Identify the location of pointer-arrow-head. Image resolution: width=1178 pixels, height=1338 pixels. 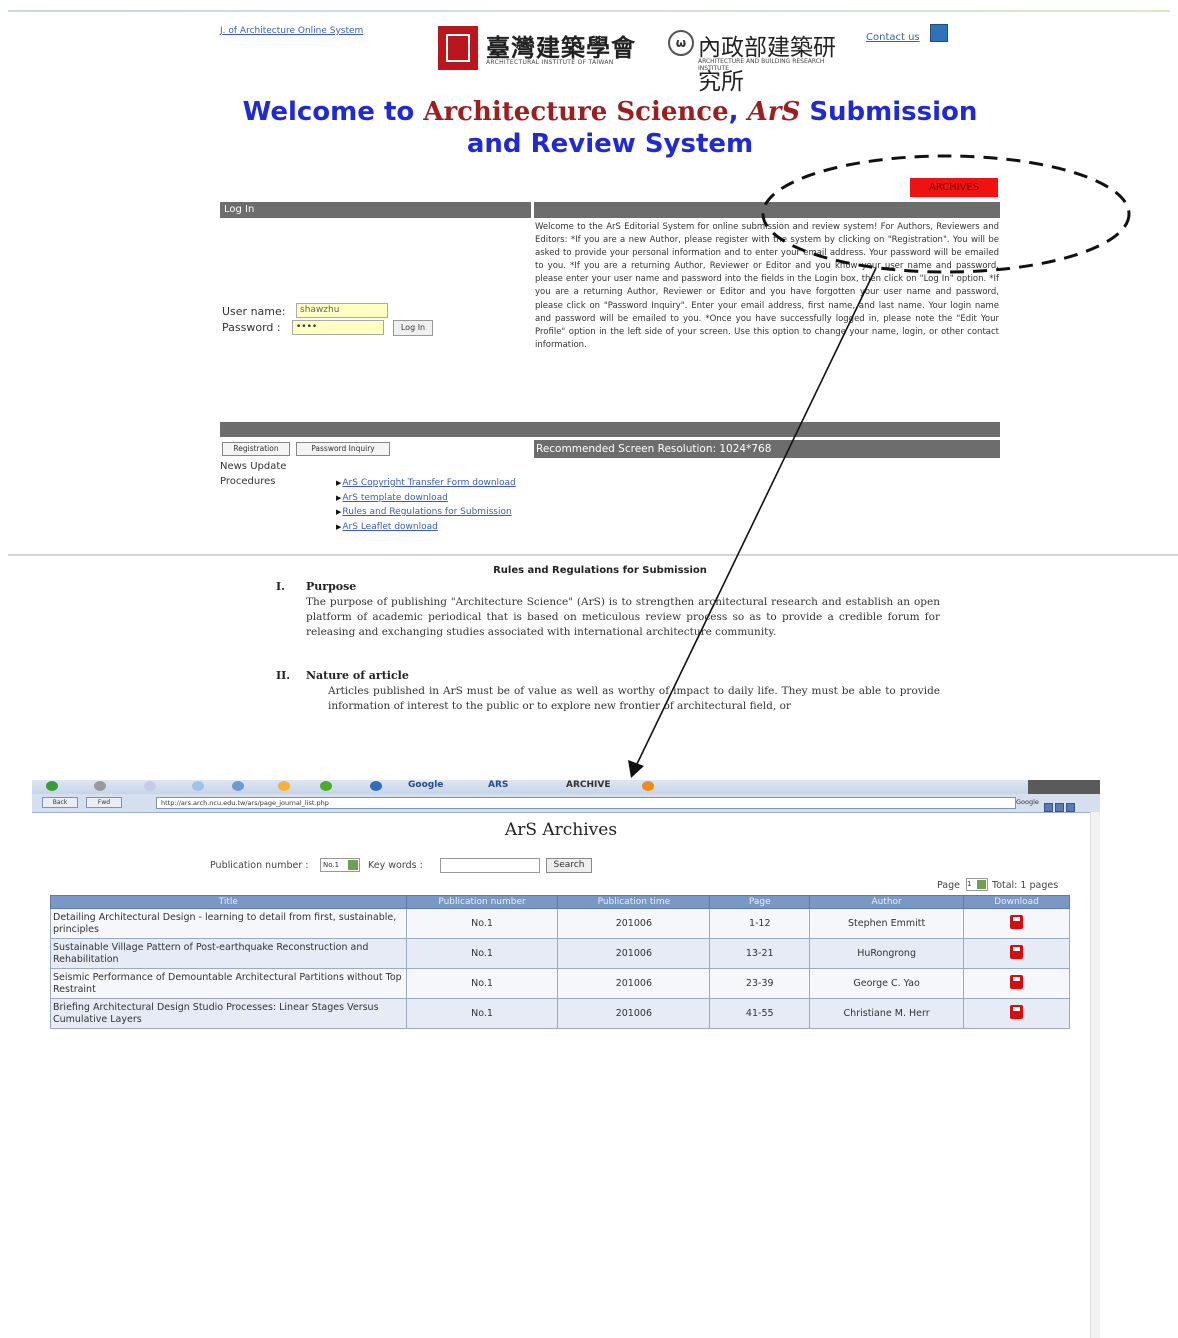
(636, 769).